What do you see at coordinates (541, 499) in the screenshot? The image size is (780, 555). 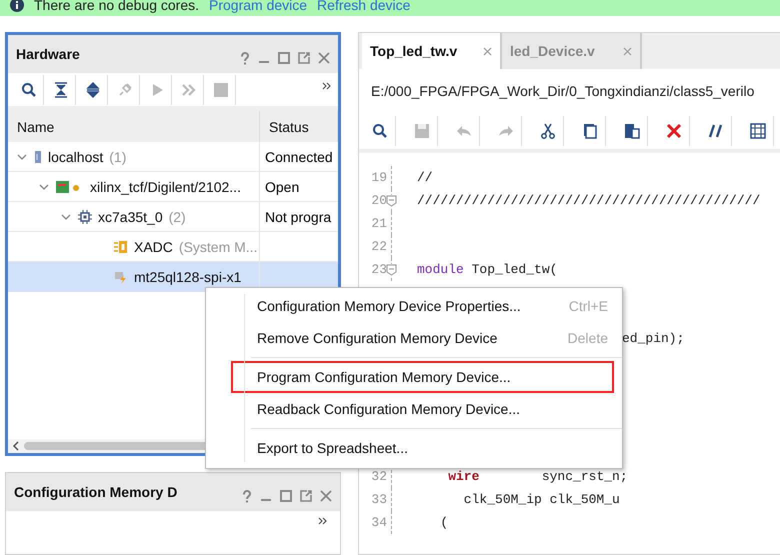 I see `code-line: clk_50M_ip clk_50M_u` at bounding box center [541, 499].